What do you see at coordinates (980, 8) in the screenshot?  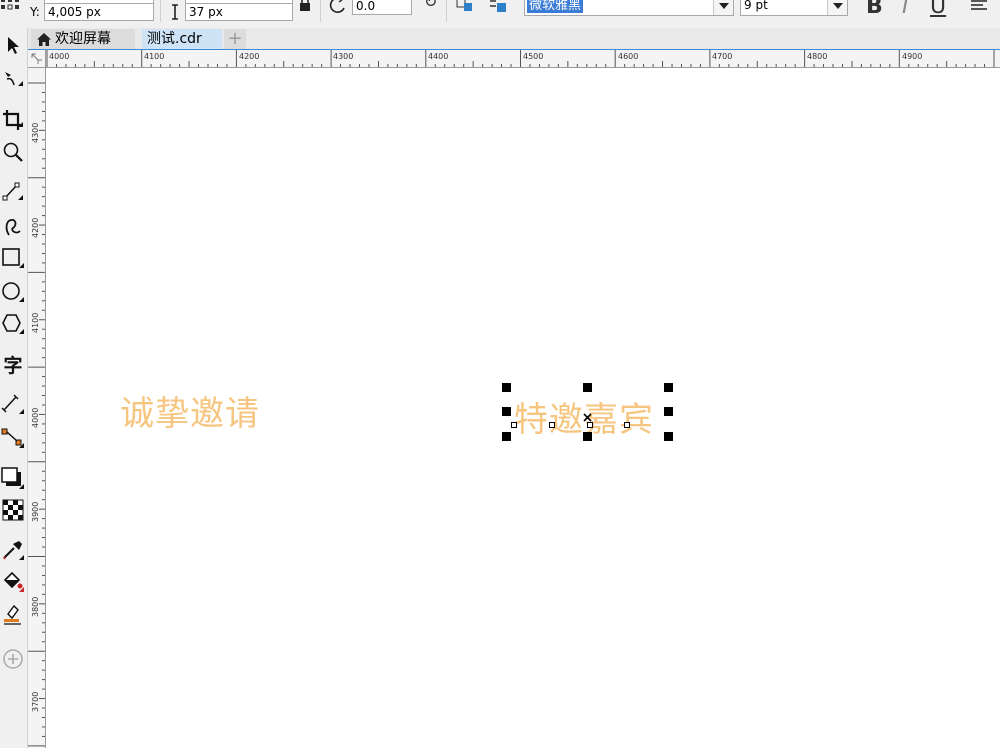 I see `text-align-icon` at bounding box center [980, 8].